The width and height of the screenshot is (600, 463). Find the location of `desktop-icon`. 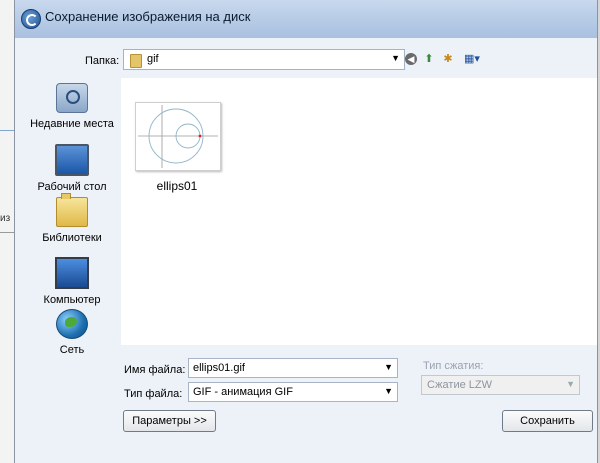

desktop-icon is located at coordinates (72, 160).